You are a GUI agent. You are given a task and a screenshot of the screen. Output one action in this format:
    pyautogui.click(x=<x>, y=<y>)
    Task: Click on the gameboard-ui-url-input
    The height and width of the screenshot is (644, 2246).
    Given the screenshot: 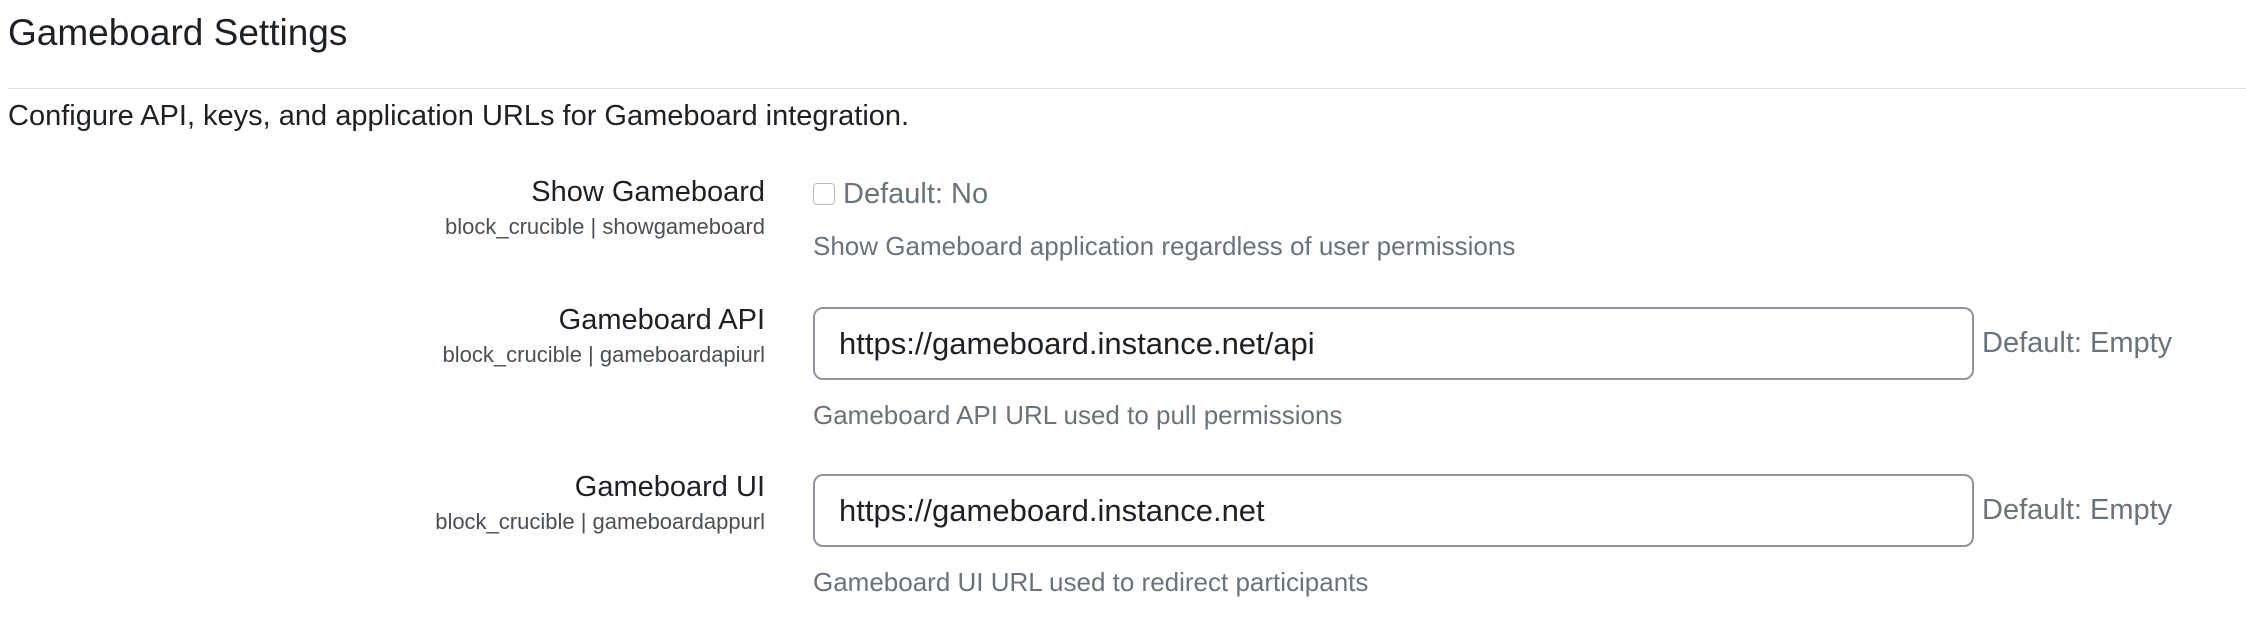 What is the action you would take?
    pyautogui.click(x=1393, y=510)
    